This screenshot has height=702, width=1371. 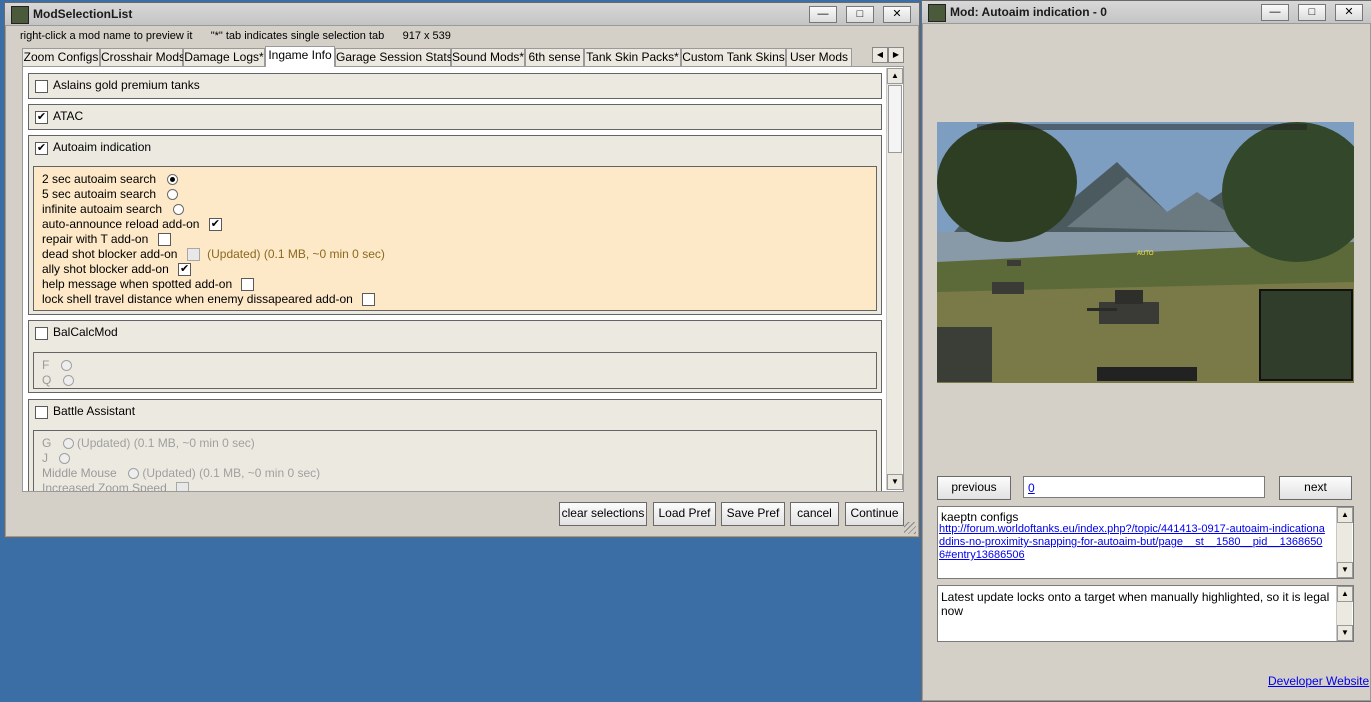 I want to click on tab-6th-sense: 6th sense, so click(x=554, y=57).